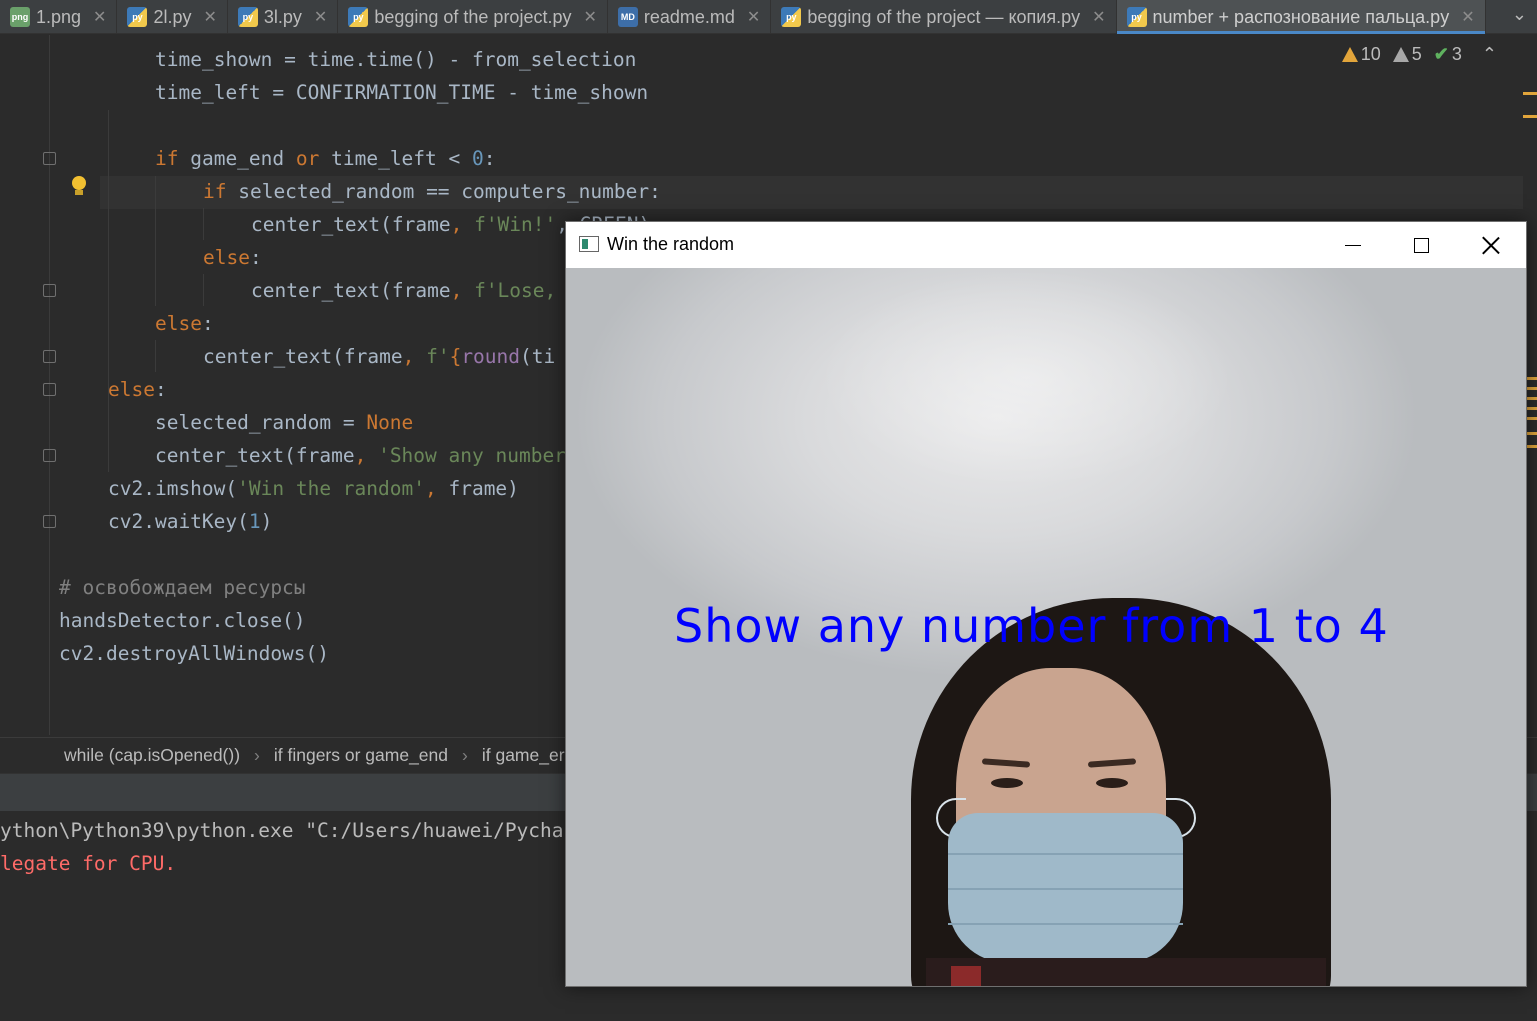 The height and width of the screenshot is (1021, 1537). What do you see at coordinates (515, 224) in the screenshot?
I see `code-token: f'Win!'` at bounding box center [515, 224].